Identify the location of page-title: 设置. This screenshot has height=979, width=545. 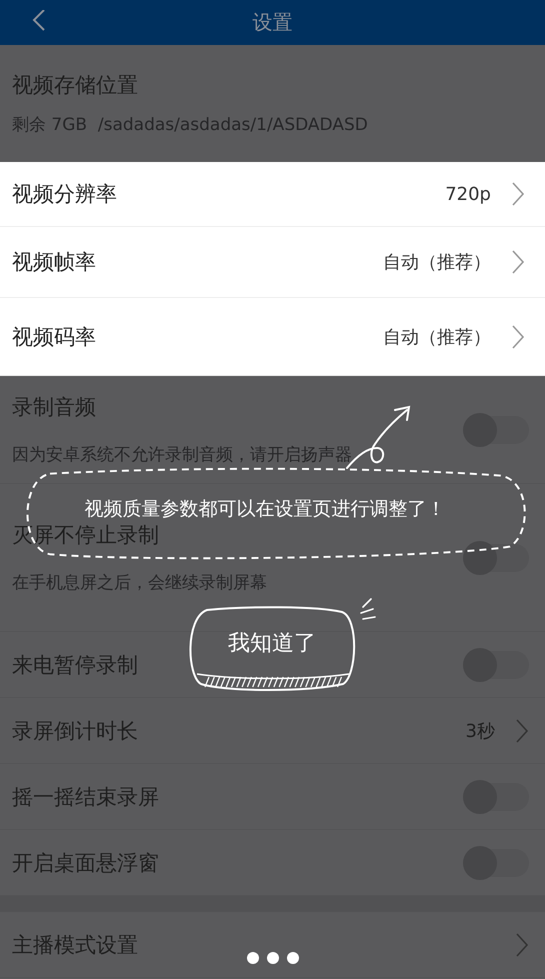
(272, 22).